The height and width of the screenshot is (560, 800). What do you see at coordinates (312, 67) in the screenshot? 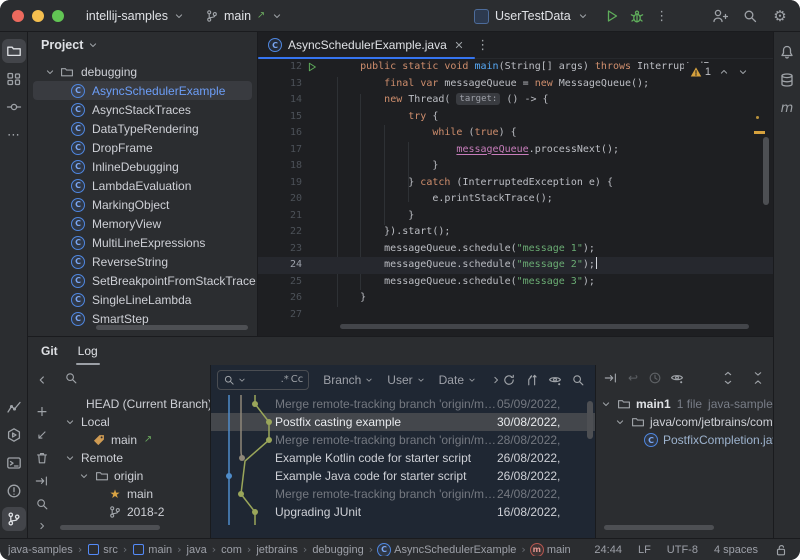
I see `run-line-button` at bounding box center [312, 67].